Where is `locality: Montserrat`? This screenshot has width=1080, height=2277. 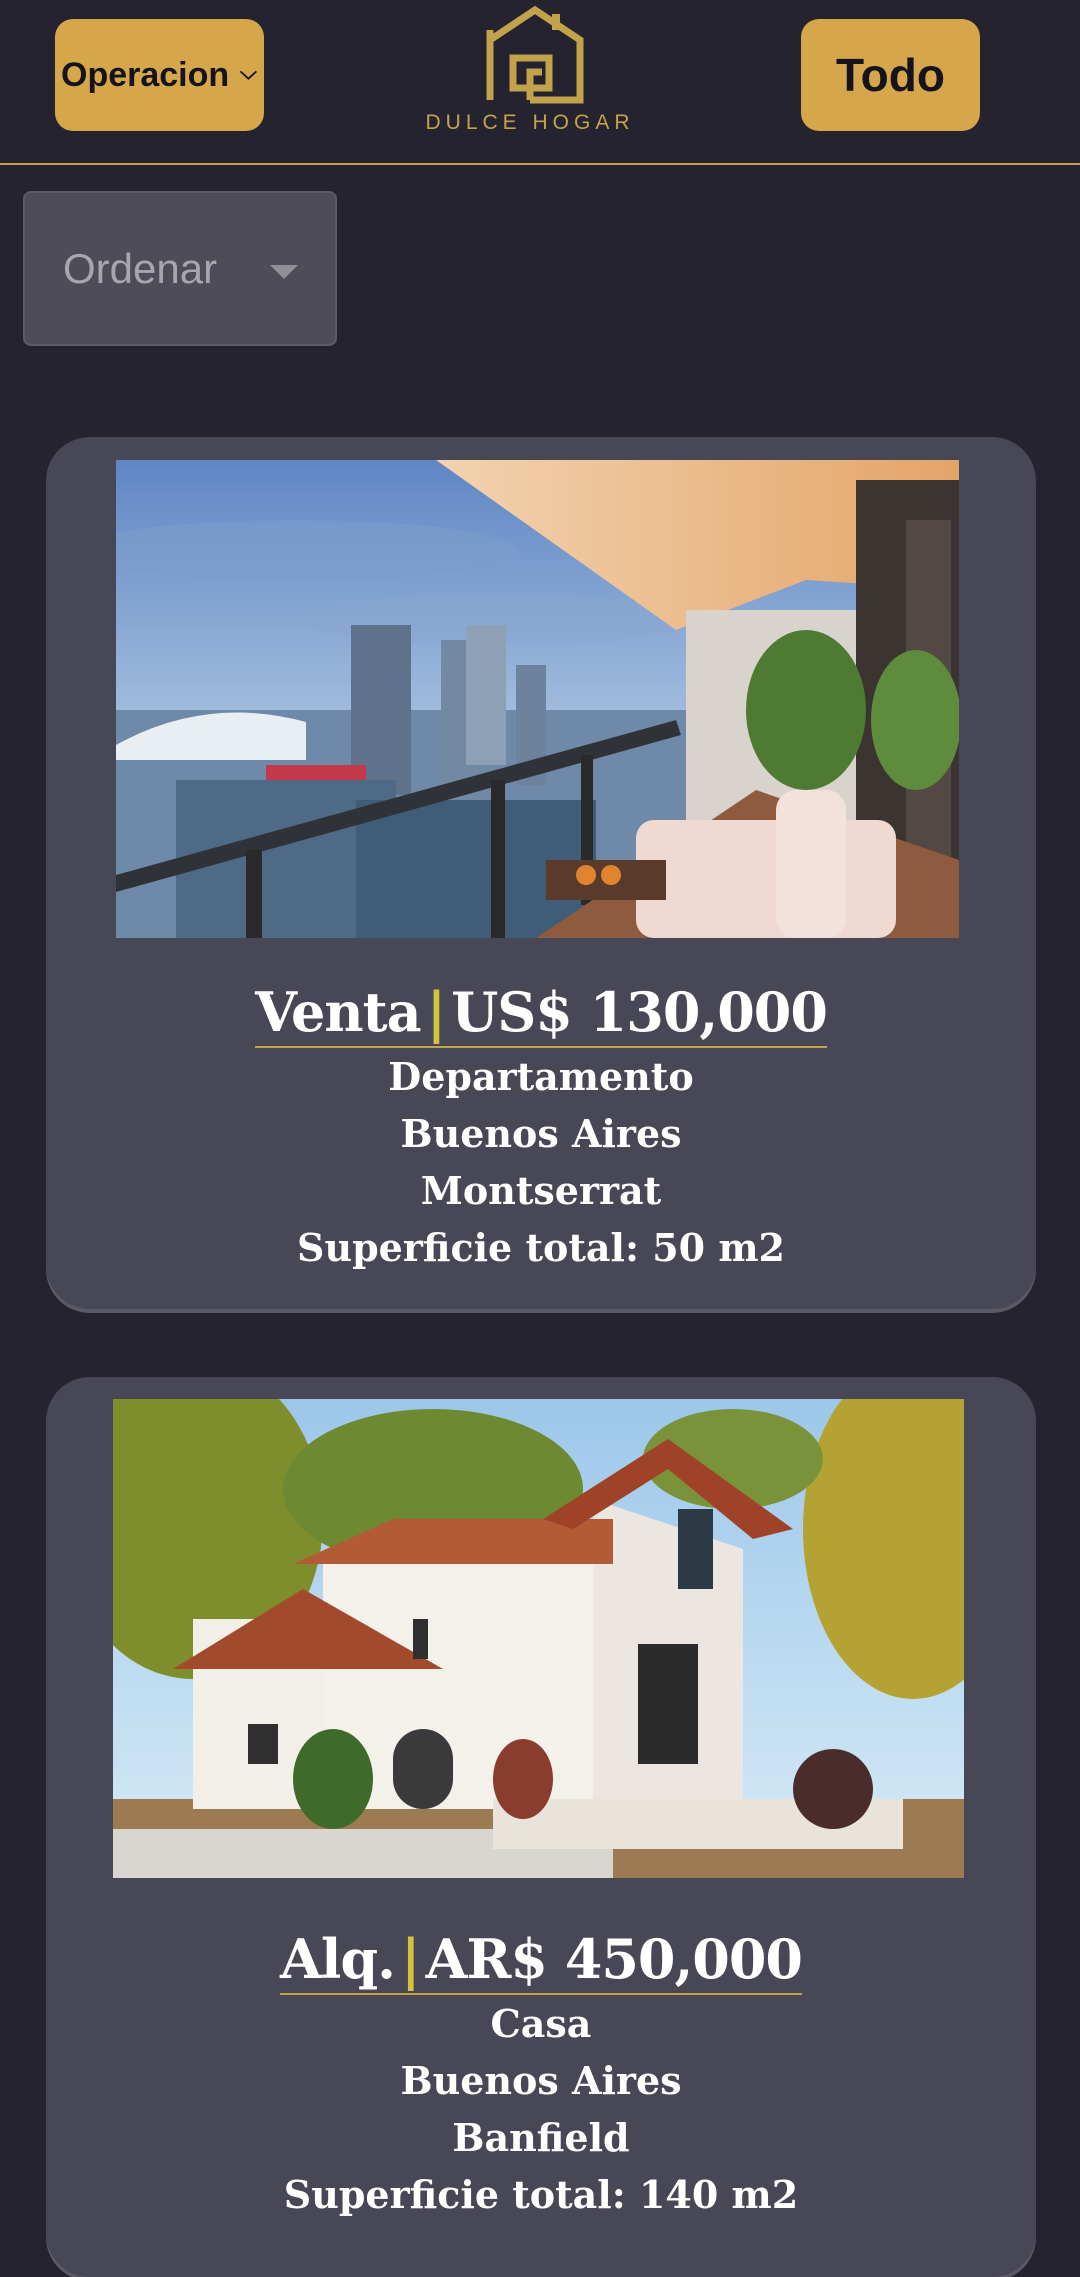
locality: Montserrat is located at coordinates (541, 1190).